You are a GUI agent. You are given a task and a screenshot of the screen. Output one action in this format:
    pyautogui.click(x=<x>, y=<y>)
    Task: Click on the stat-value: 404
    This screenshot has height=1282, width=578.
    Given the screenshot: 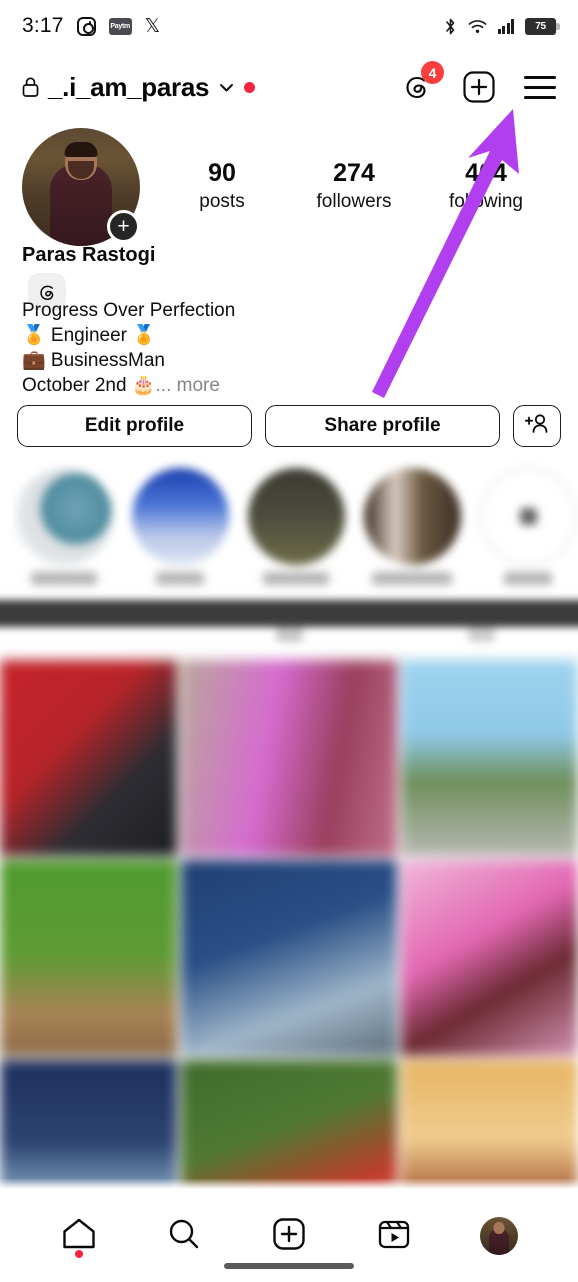 What is the action you would take?
    pyautogui.click(x=486, y=173)
    